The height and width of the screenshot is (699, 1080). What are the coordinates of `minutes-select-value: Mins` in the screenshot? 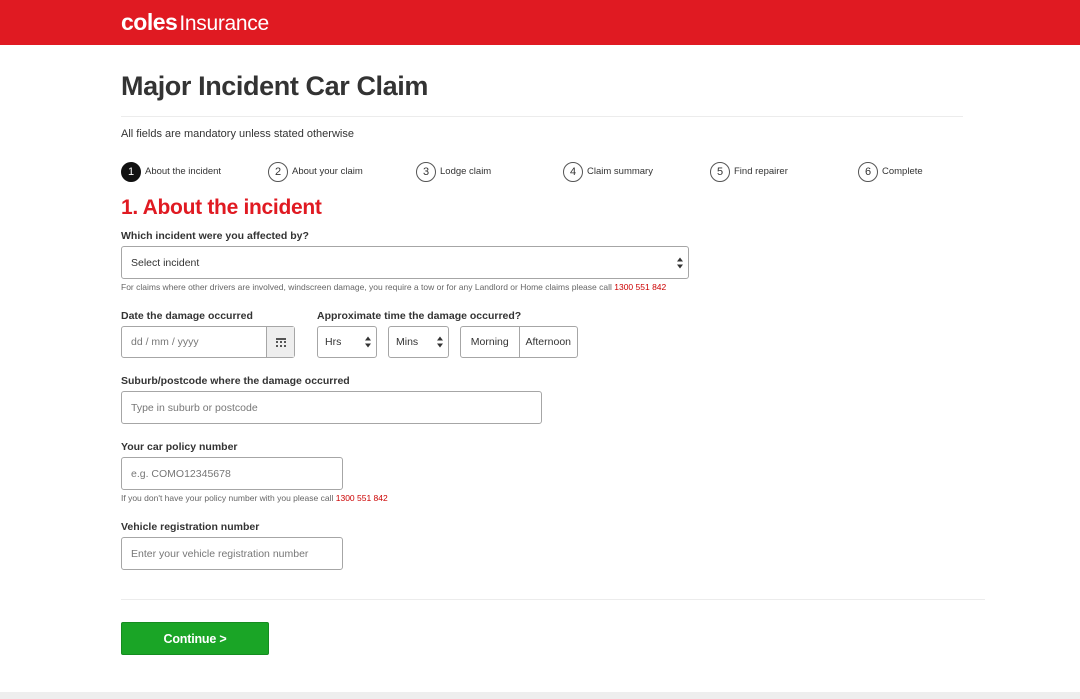 It's located at (407, 342).